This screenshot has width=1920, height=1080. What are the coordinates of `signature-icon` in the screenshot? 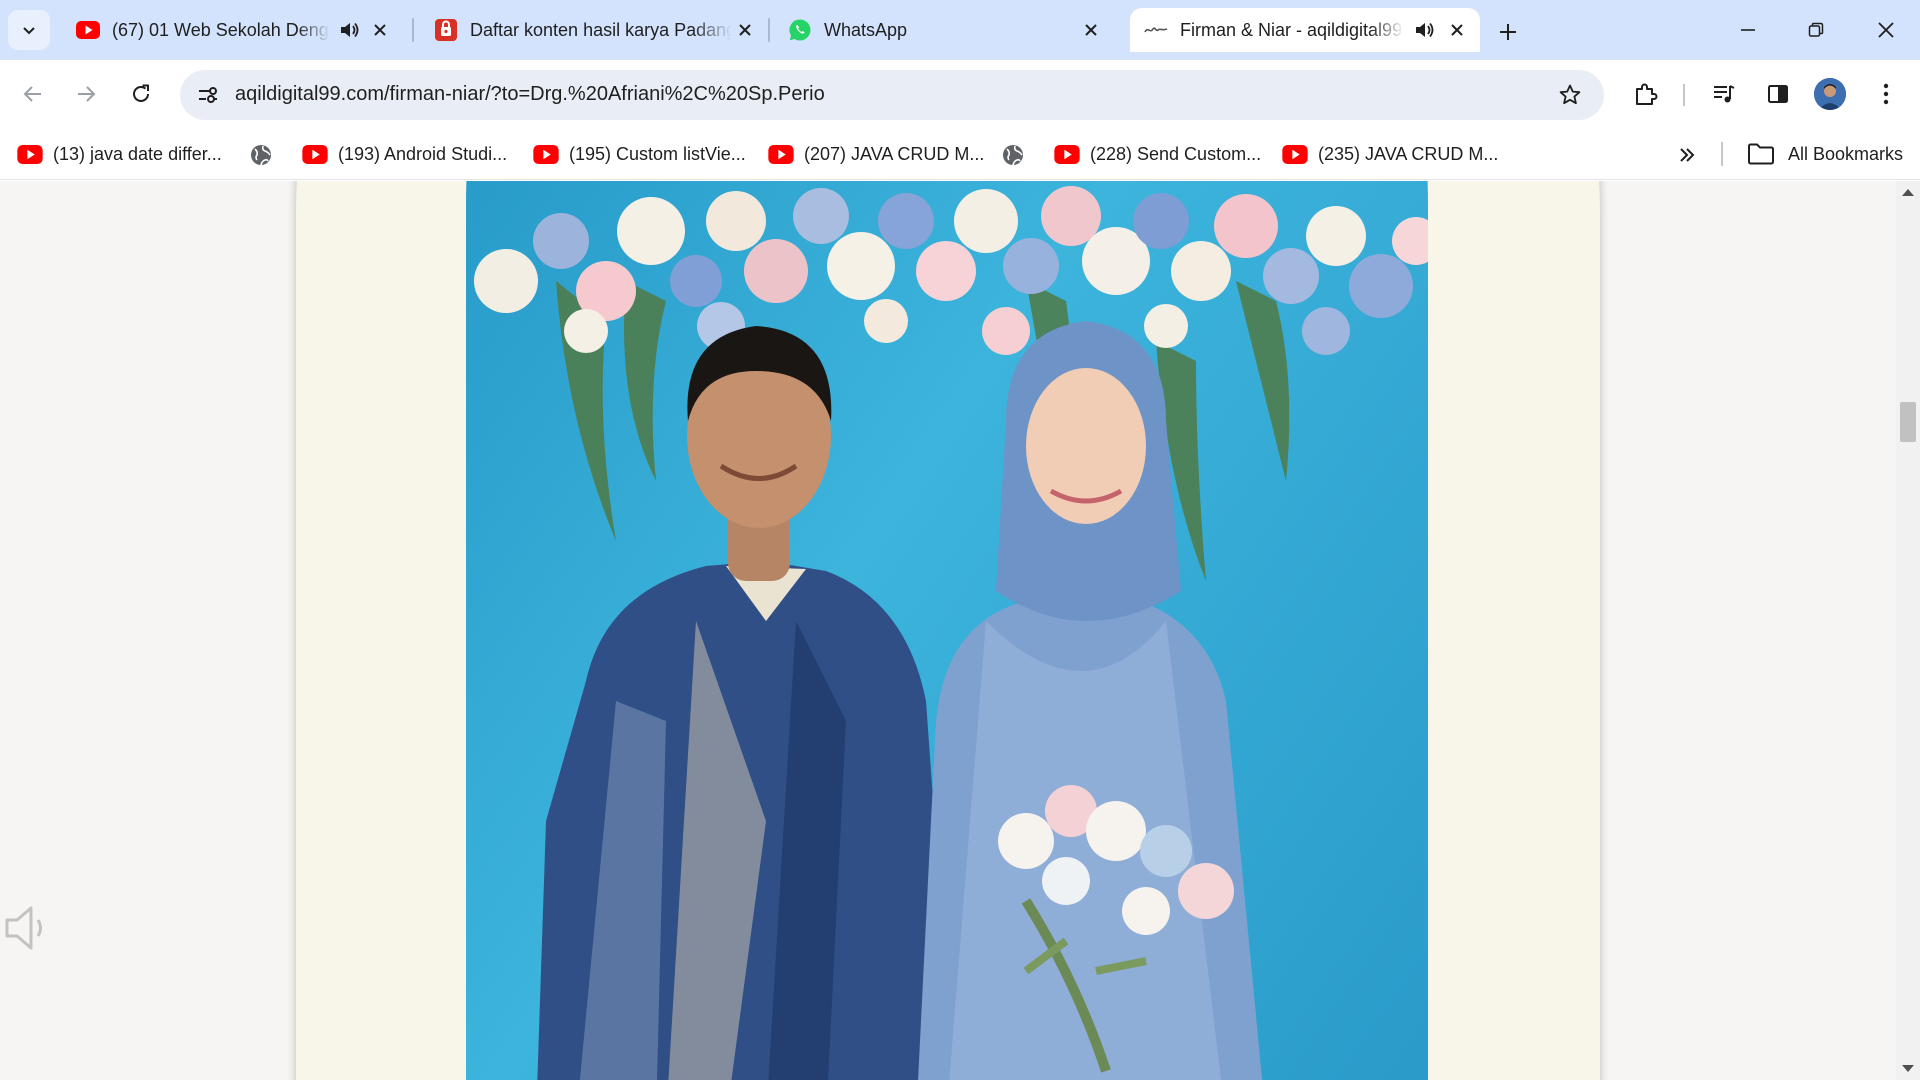 It's located at (1156, 30).